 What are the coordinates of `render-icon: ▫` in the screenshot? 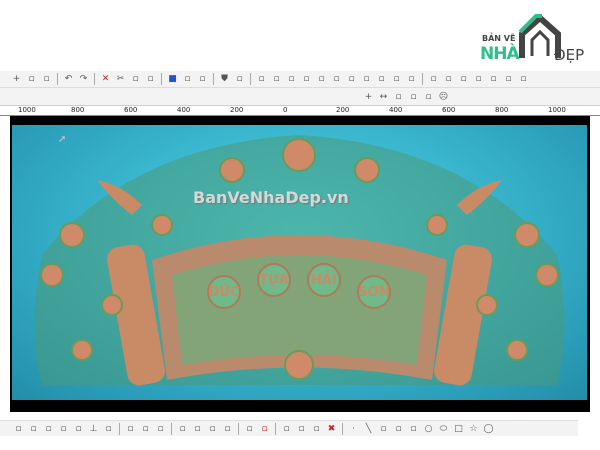 It's located at (187, 79).